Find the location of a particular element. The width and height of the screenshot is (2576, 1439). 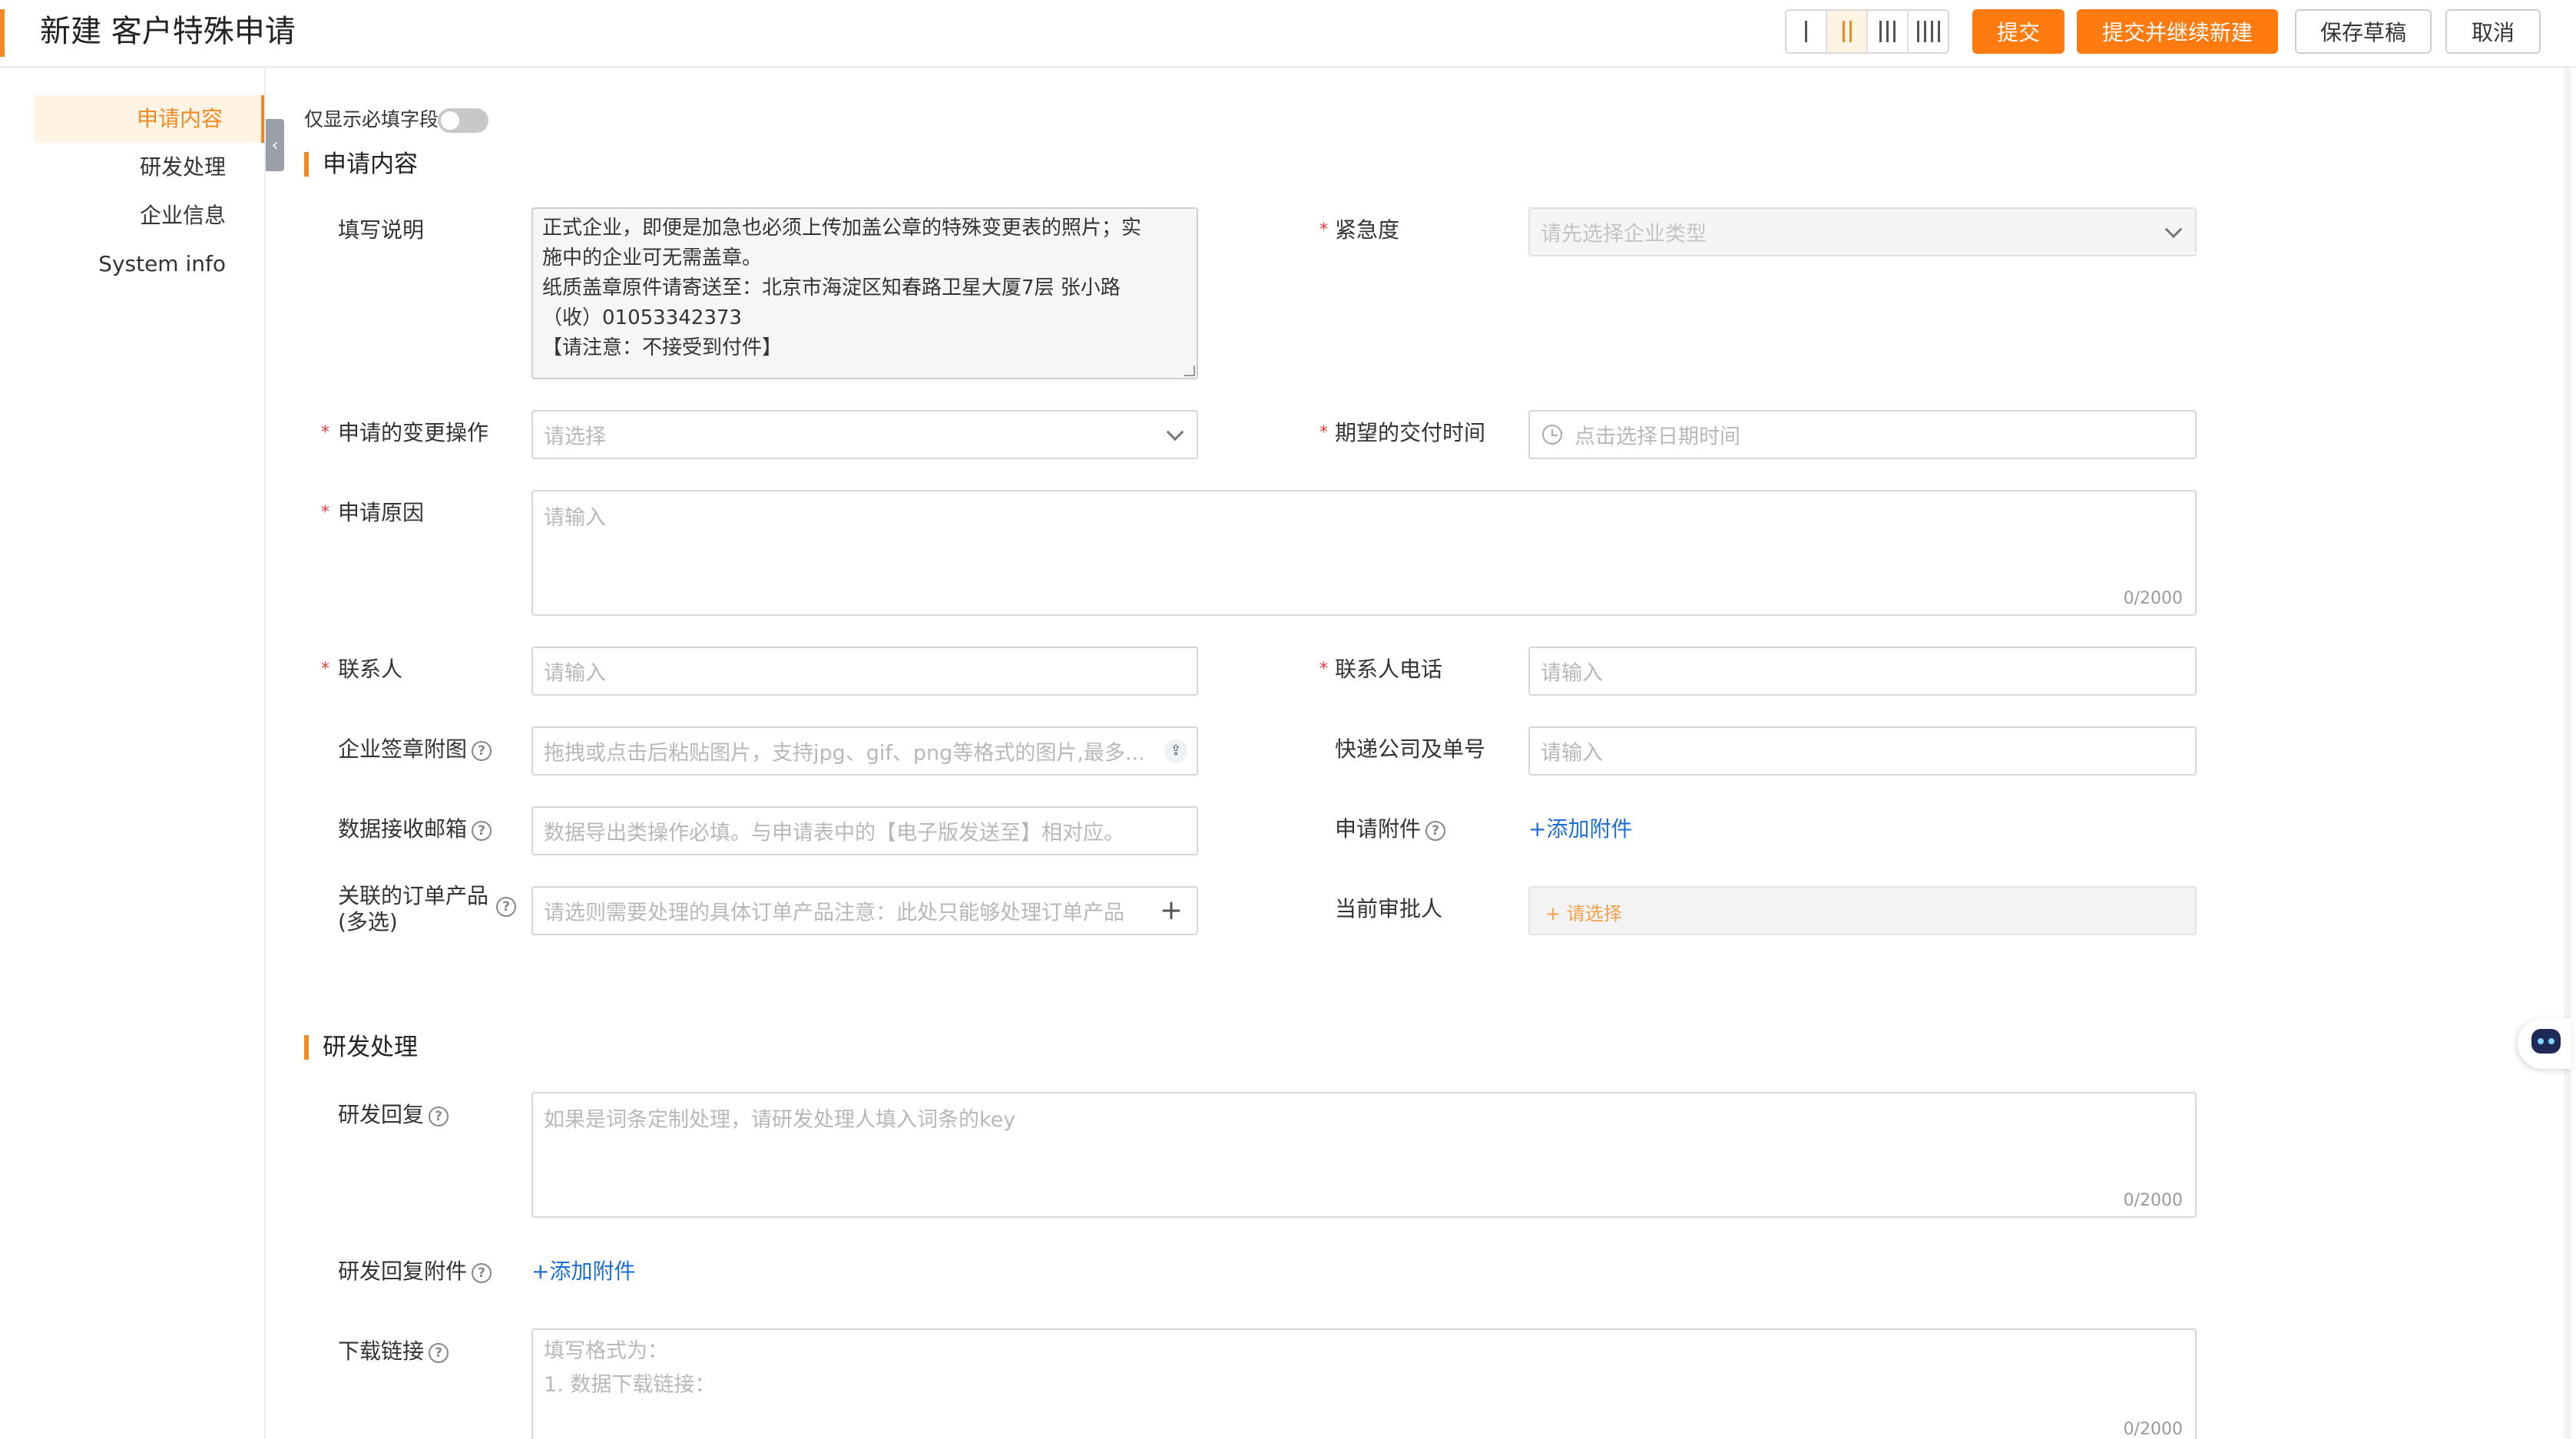

reason-textarea: 请输入 0/2000 is located at coordinates (1364, 553).